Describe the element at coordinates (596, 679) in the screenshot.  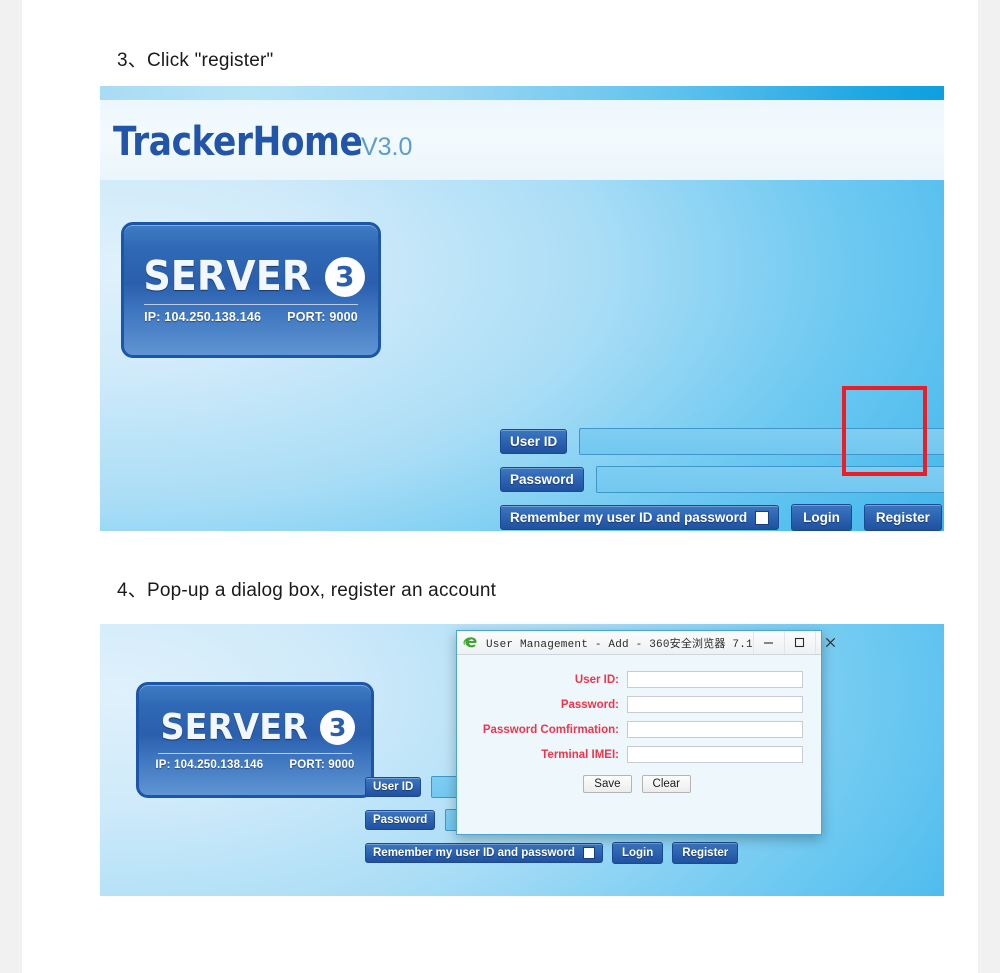
I see `dialog-user-id-label: User ID:` at that location.